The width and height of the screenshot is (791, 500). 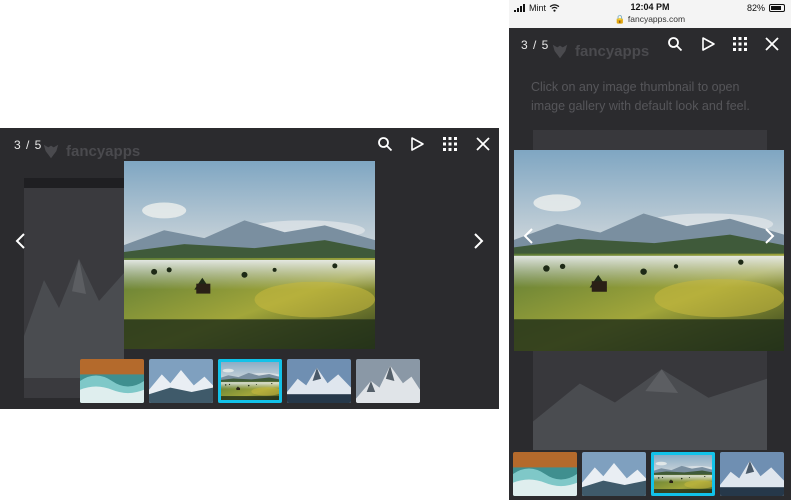 I want to click on url-text: fancyapps.com, so click(x=656, y=19).